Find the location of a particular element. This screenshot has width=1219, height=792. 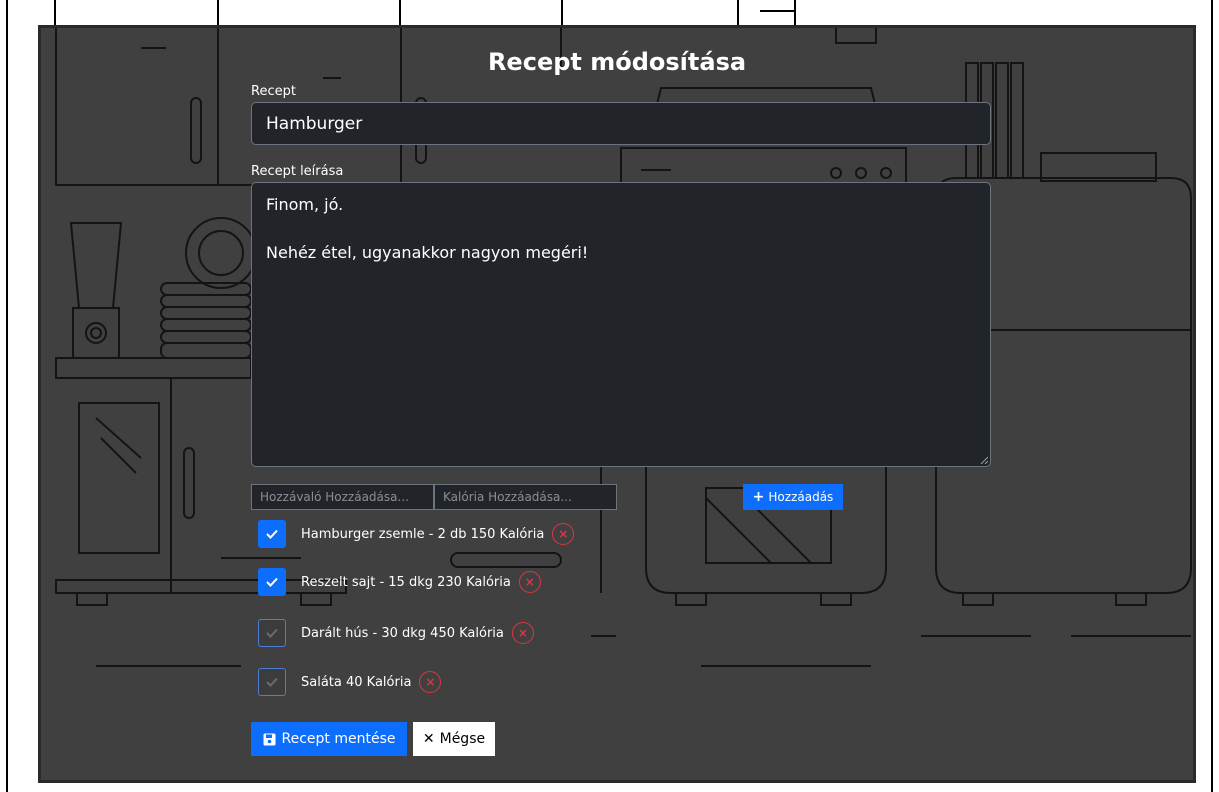

cancel-button: ✕ Mégse is located at coordinates (454, 739).